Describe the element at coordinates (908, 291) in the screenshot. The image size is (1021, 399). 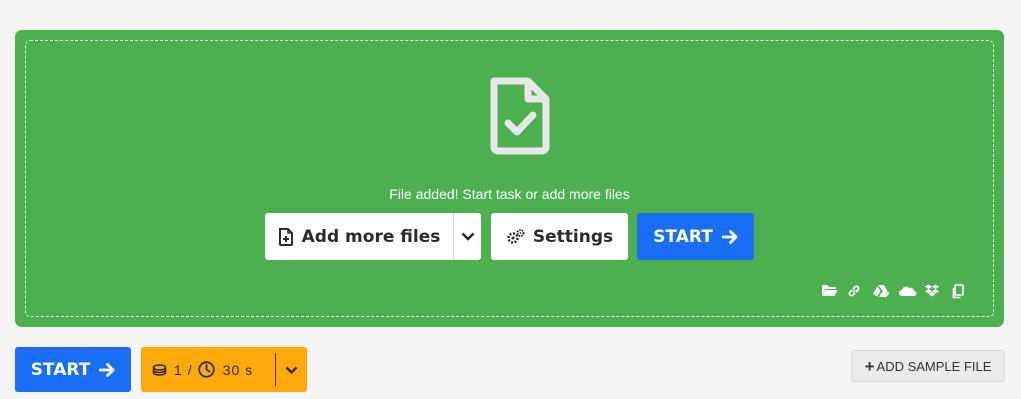
I see `onedrive-icon` at that location.